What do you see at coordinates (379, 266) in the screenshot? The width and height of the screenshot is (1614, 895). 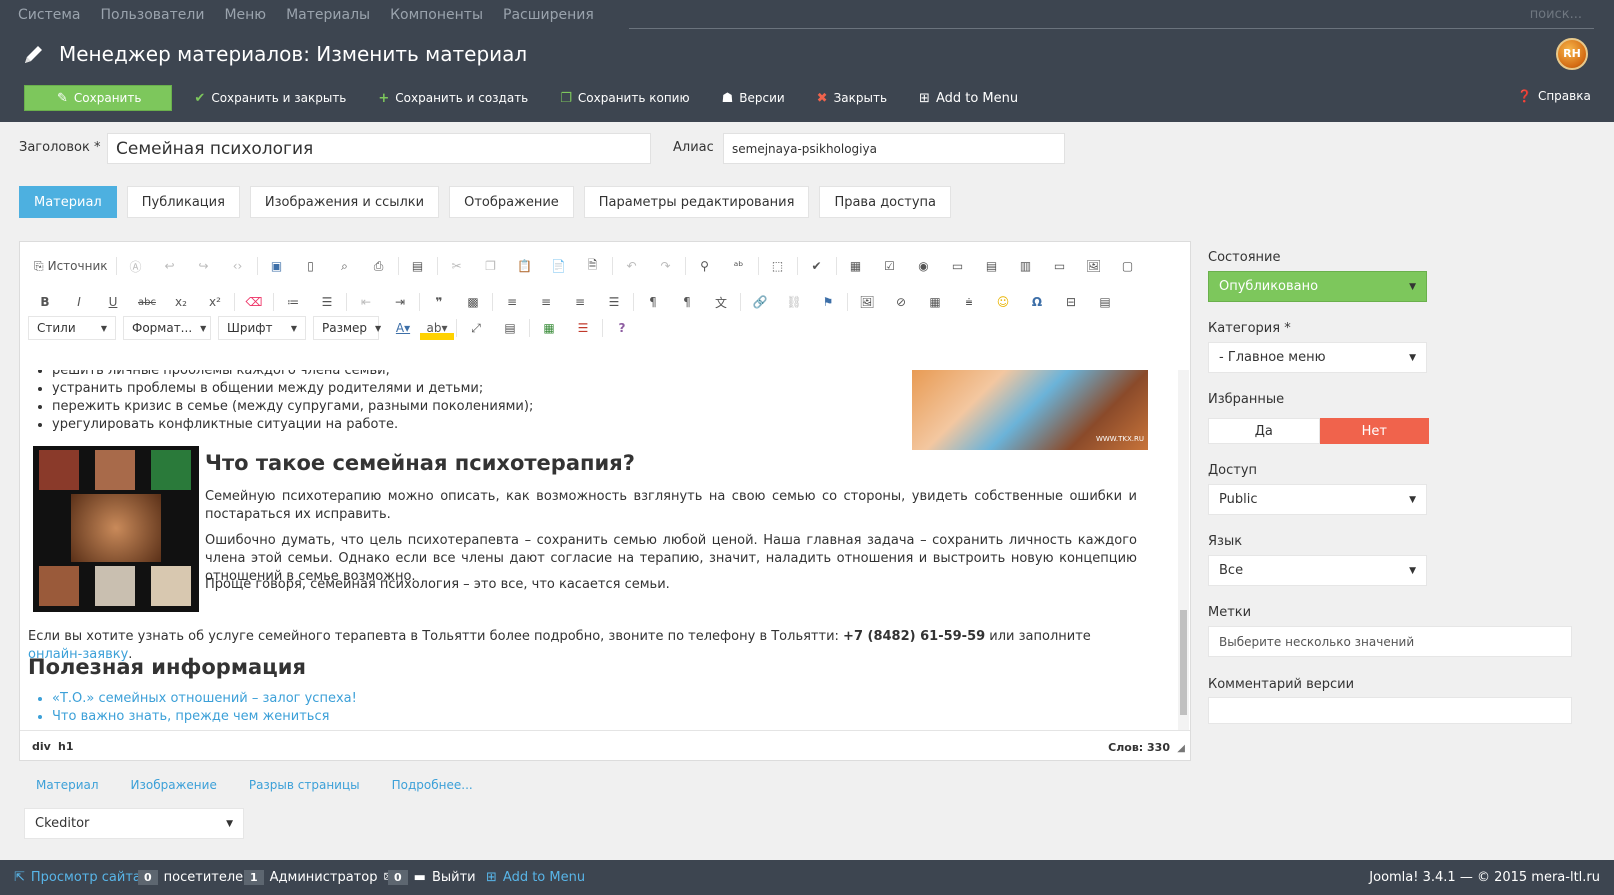 I see `print-icon: ⎙` at bounding box center [379, 266].